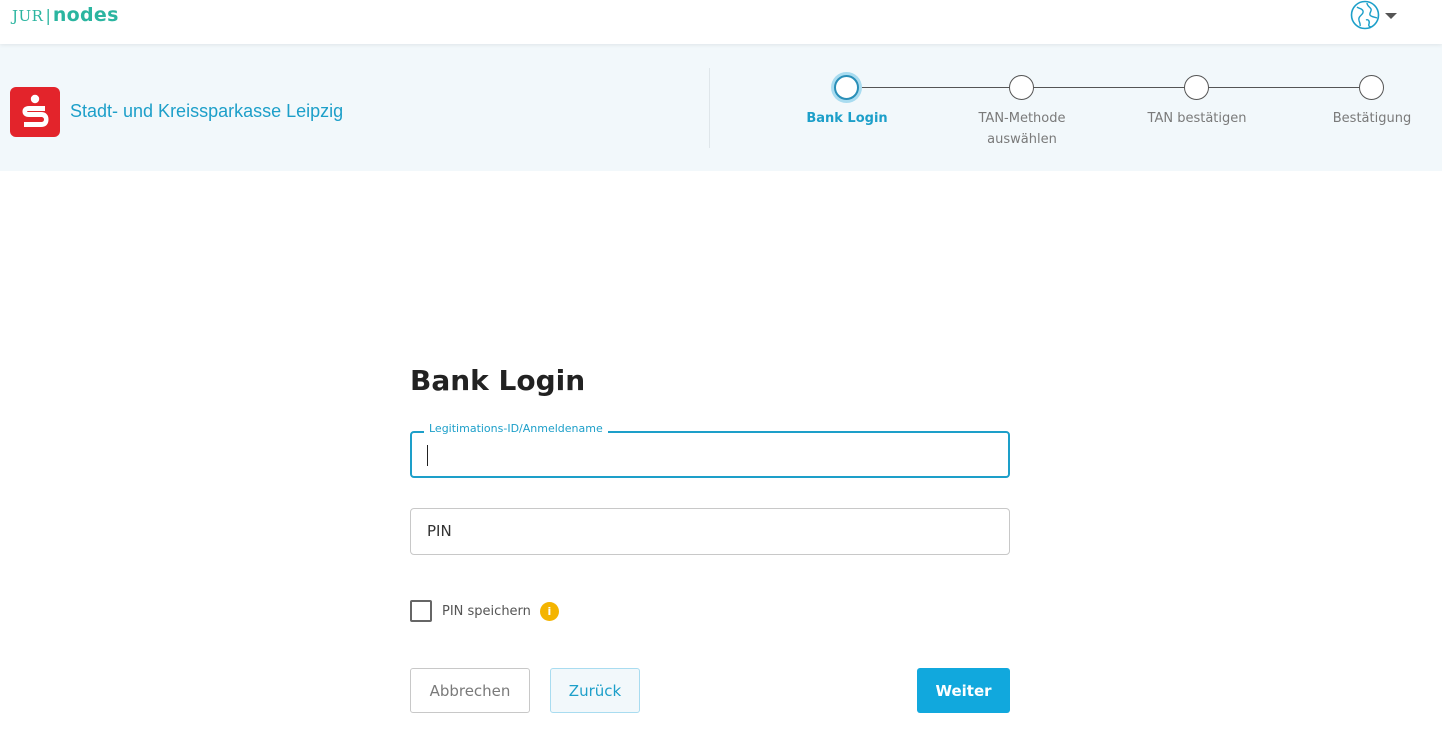  Describe the element at coordinates (721, 22) in the screenshot. I see `top-bar: JUR | nodes` at that location.